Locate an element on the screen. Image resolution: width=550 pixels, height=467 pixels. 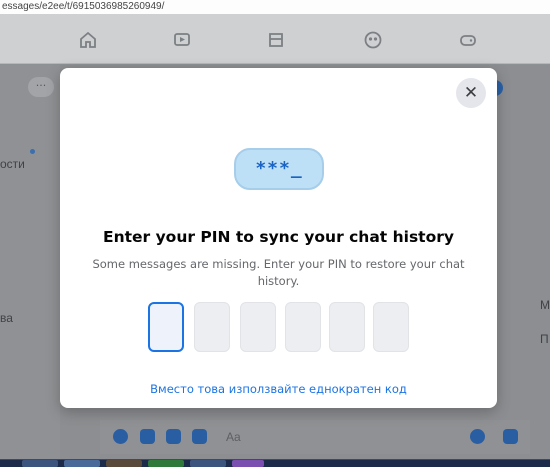
dialog-title: Enter your PIN to sync your chat history is located at coordinates (278, 237).